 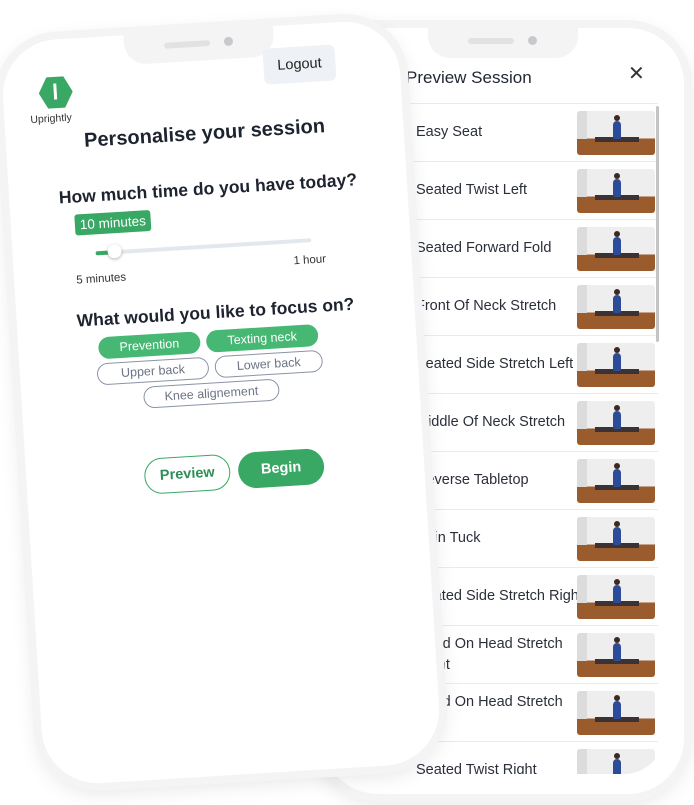 I want to click on exercise-name: Hand On Head Stretch Left, so click(x=489, y=712).